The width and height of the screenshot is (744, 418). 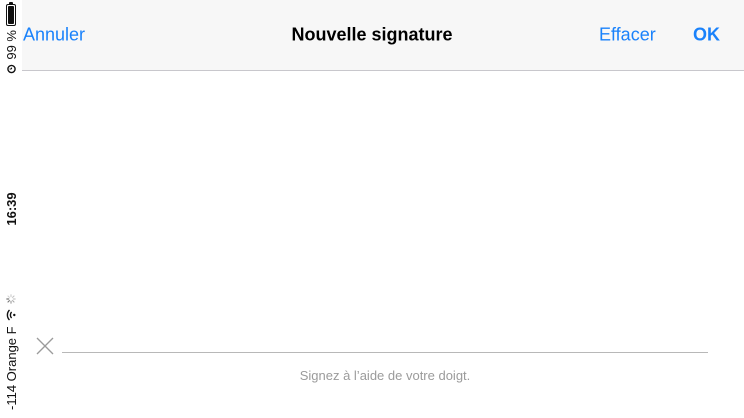 What do you see at coordinates (385, 375) in the screenshot?
I see `signature-hint: Signez à l’aide de votre doigt.` at bounding box center [385, 375].